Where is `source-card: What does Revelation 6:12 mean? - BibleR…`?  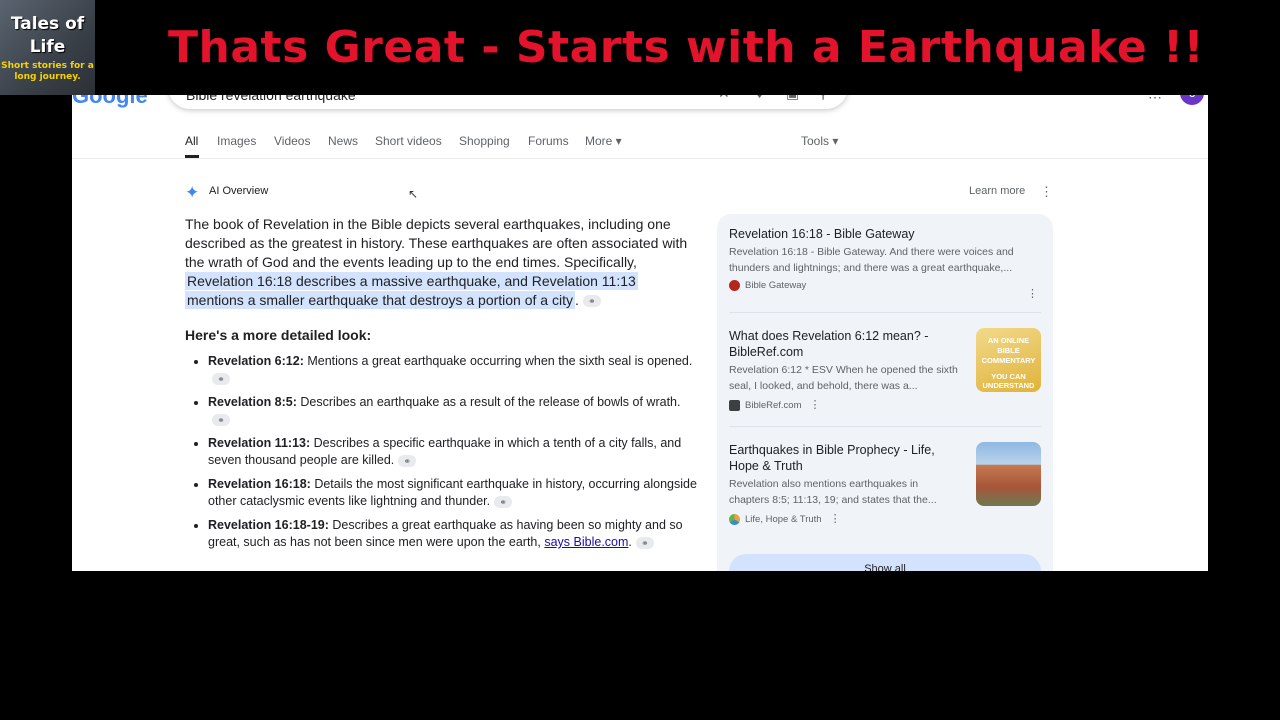 source-card: What does Revelation 6:12 mean? - BibleR… is located at coordinates (844, 369).